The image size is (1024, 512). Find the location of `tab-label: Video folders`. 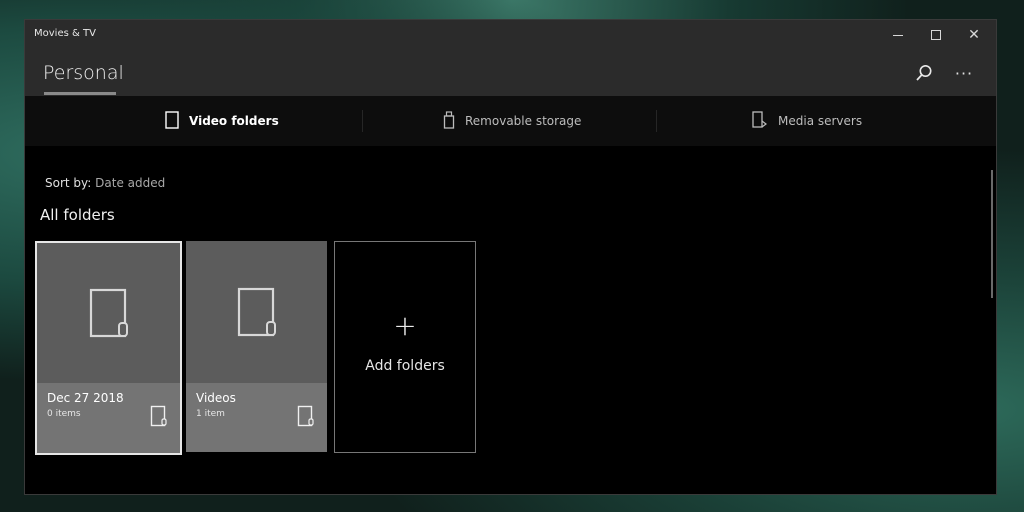

tab-label: Video folders is located at coordinates (234, 121).